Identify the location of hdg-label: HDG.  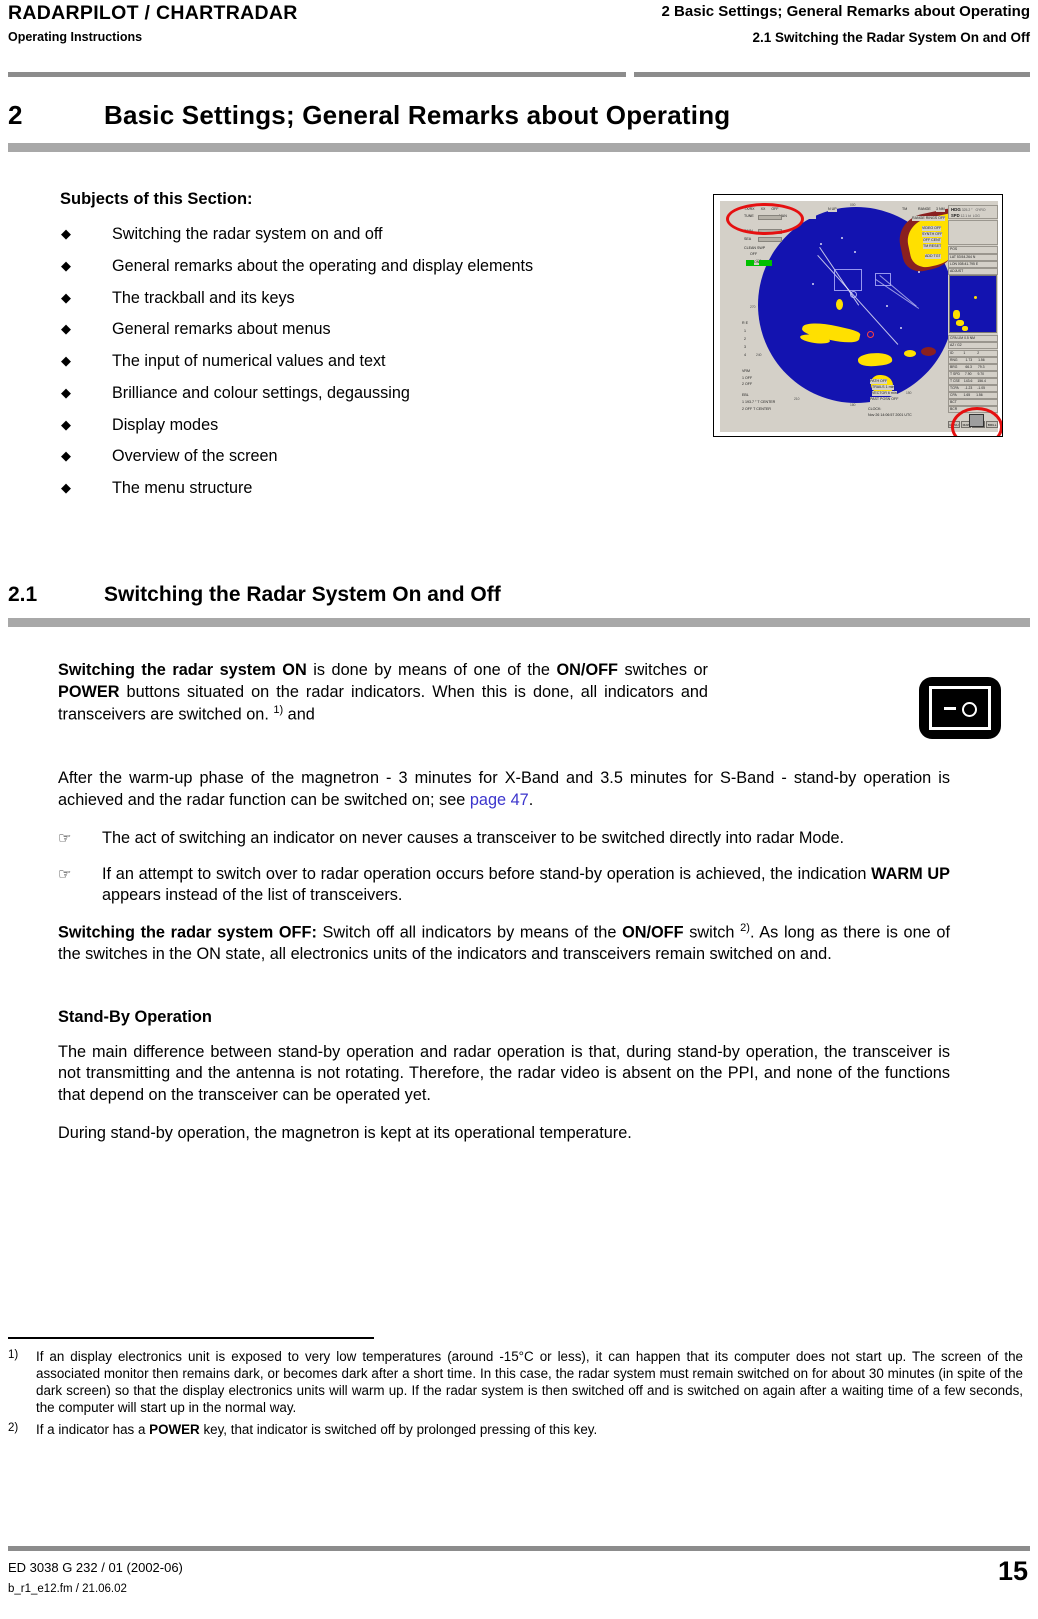
(956, 209).